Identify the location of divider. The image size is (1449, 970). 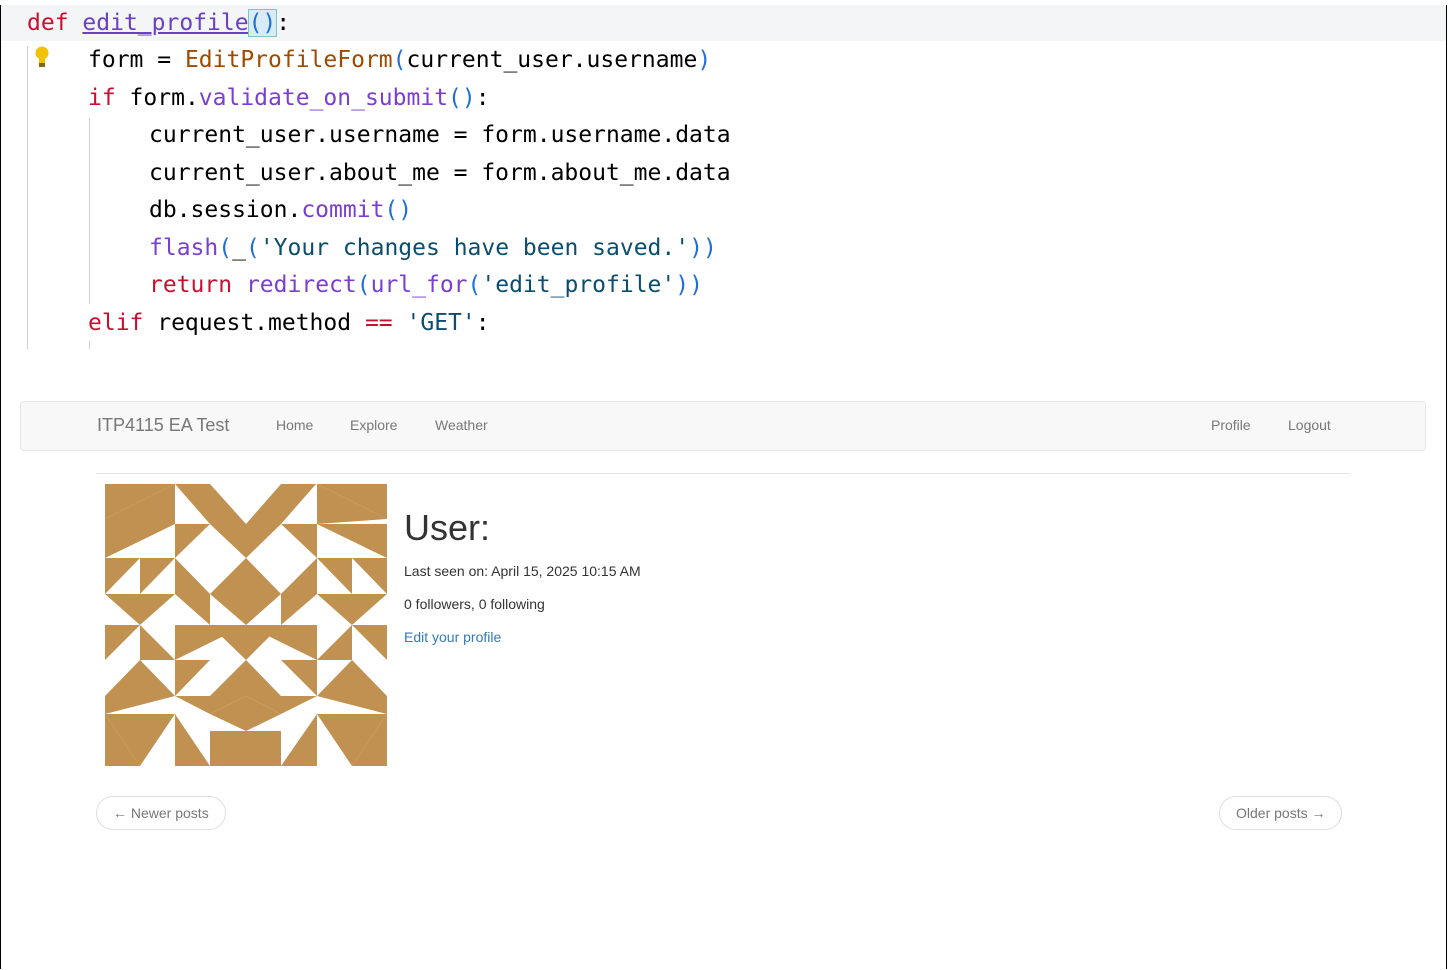
(723, 473).